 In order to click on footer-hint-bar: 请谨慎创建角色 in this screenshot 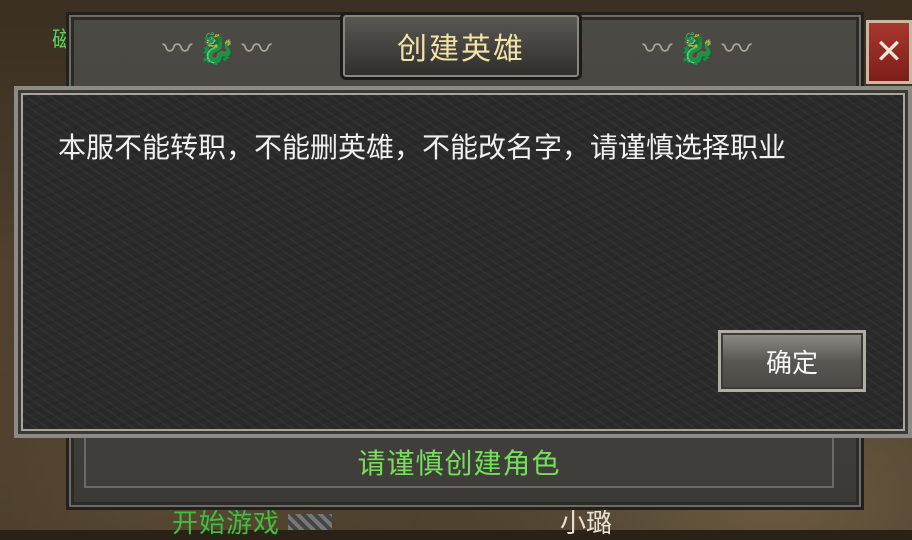, I will do `click(459, 462)`.